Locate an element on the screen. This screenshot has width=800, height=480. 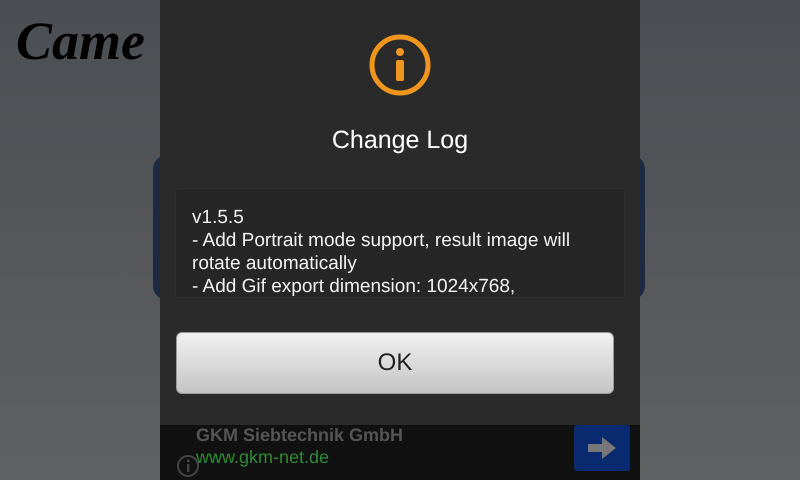
page-heading: Came is located at coordinates (80, 41).